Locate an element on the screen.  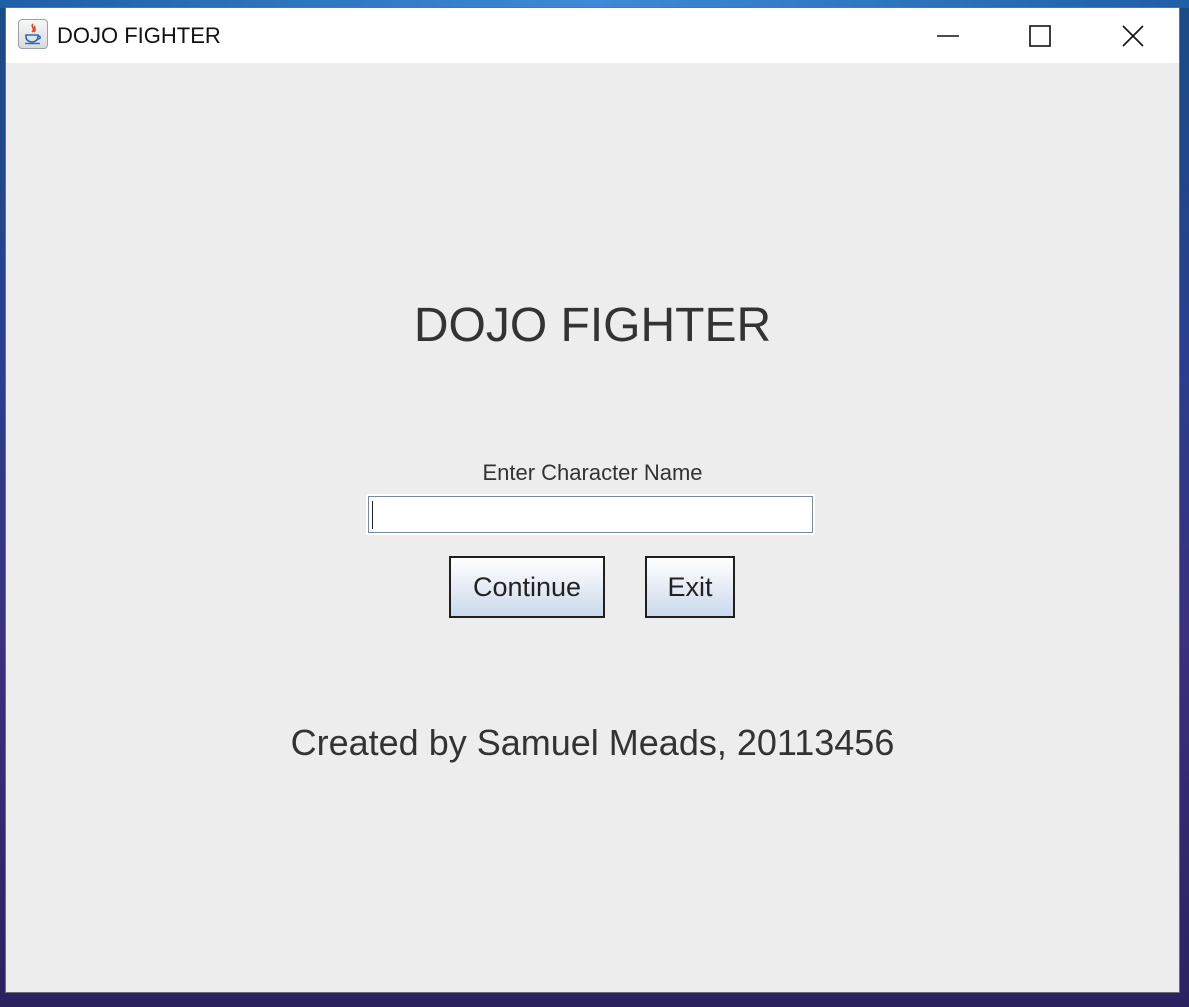
minimize-icon is located at coordinates (948, 35).